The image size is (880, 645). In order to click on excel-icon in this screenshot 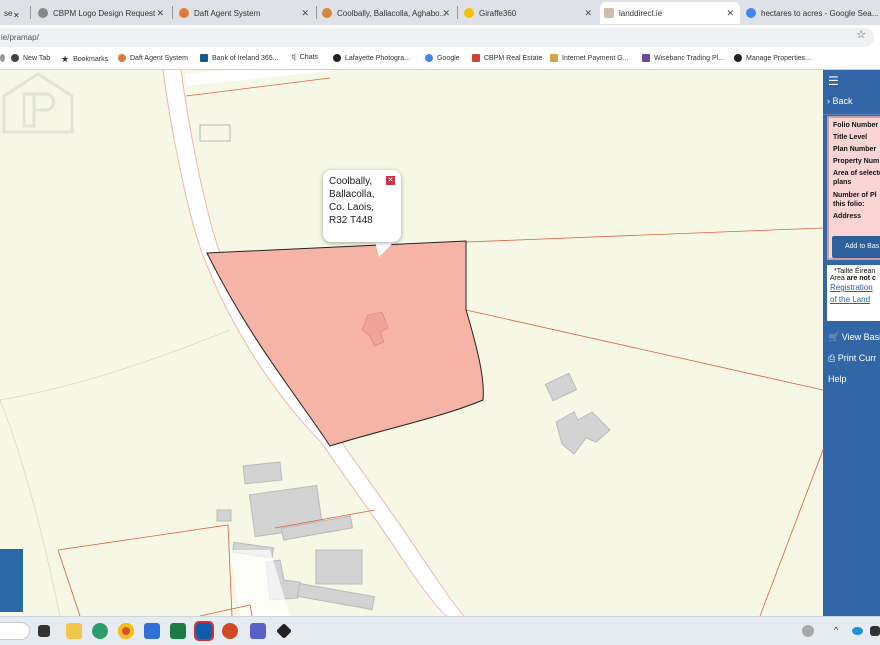, I will do `click(178, 631)`.